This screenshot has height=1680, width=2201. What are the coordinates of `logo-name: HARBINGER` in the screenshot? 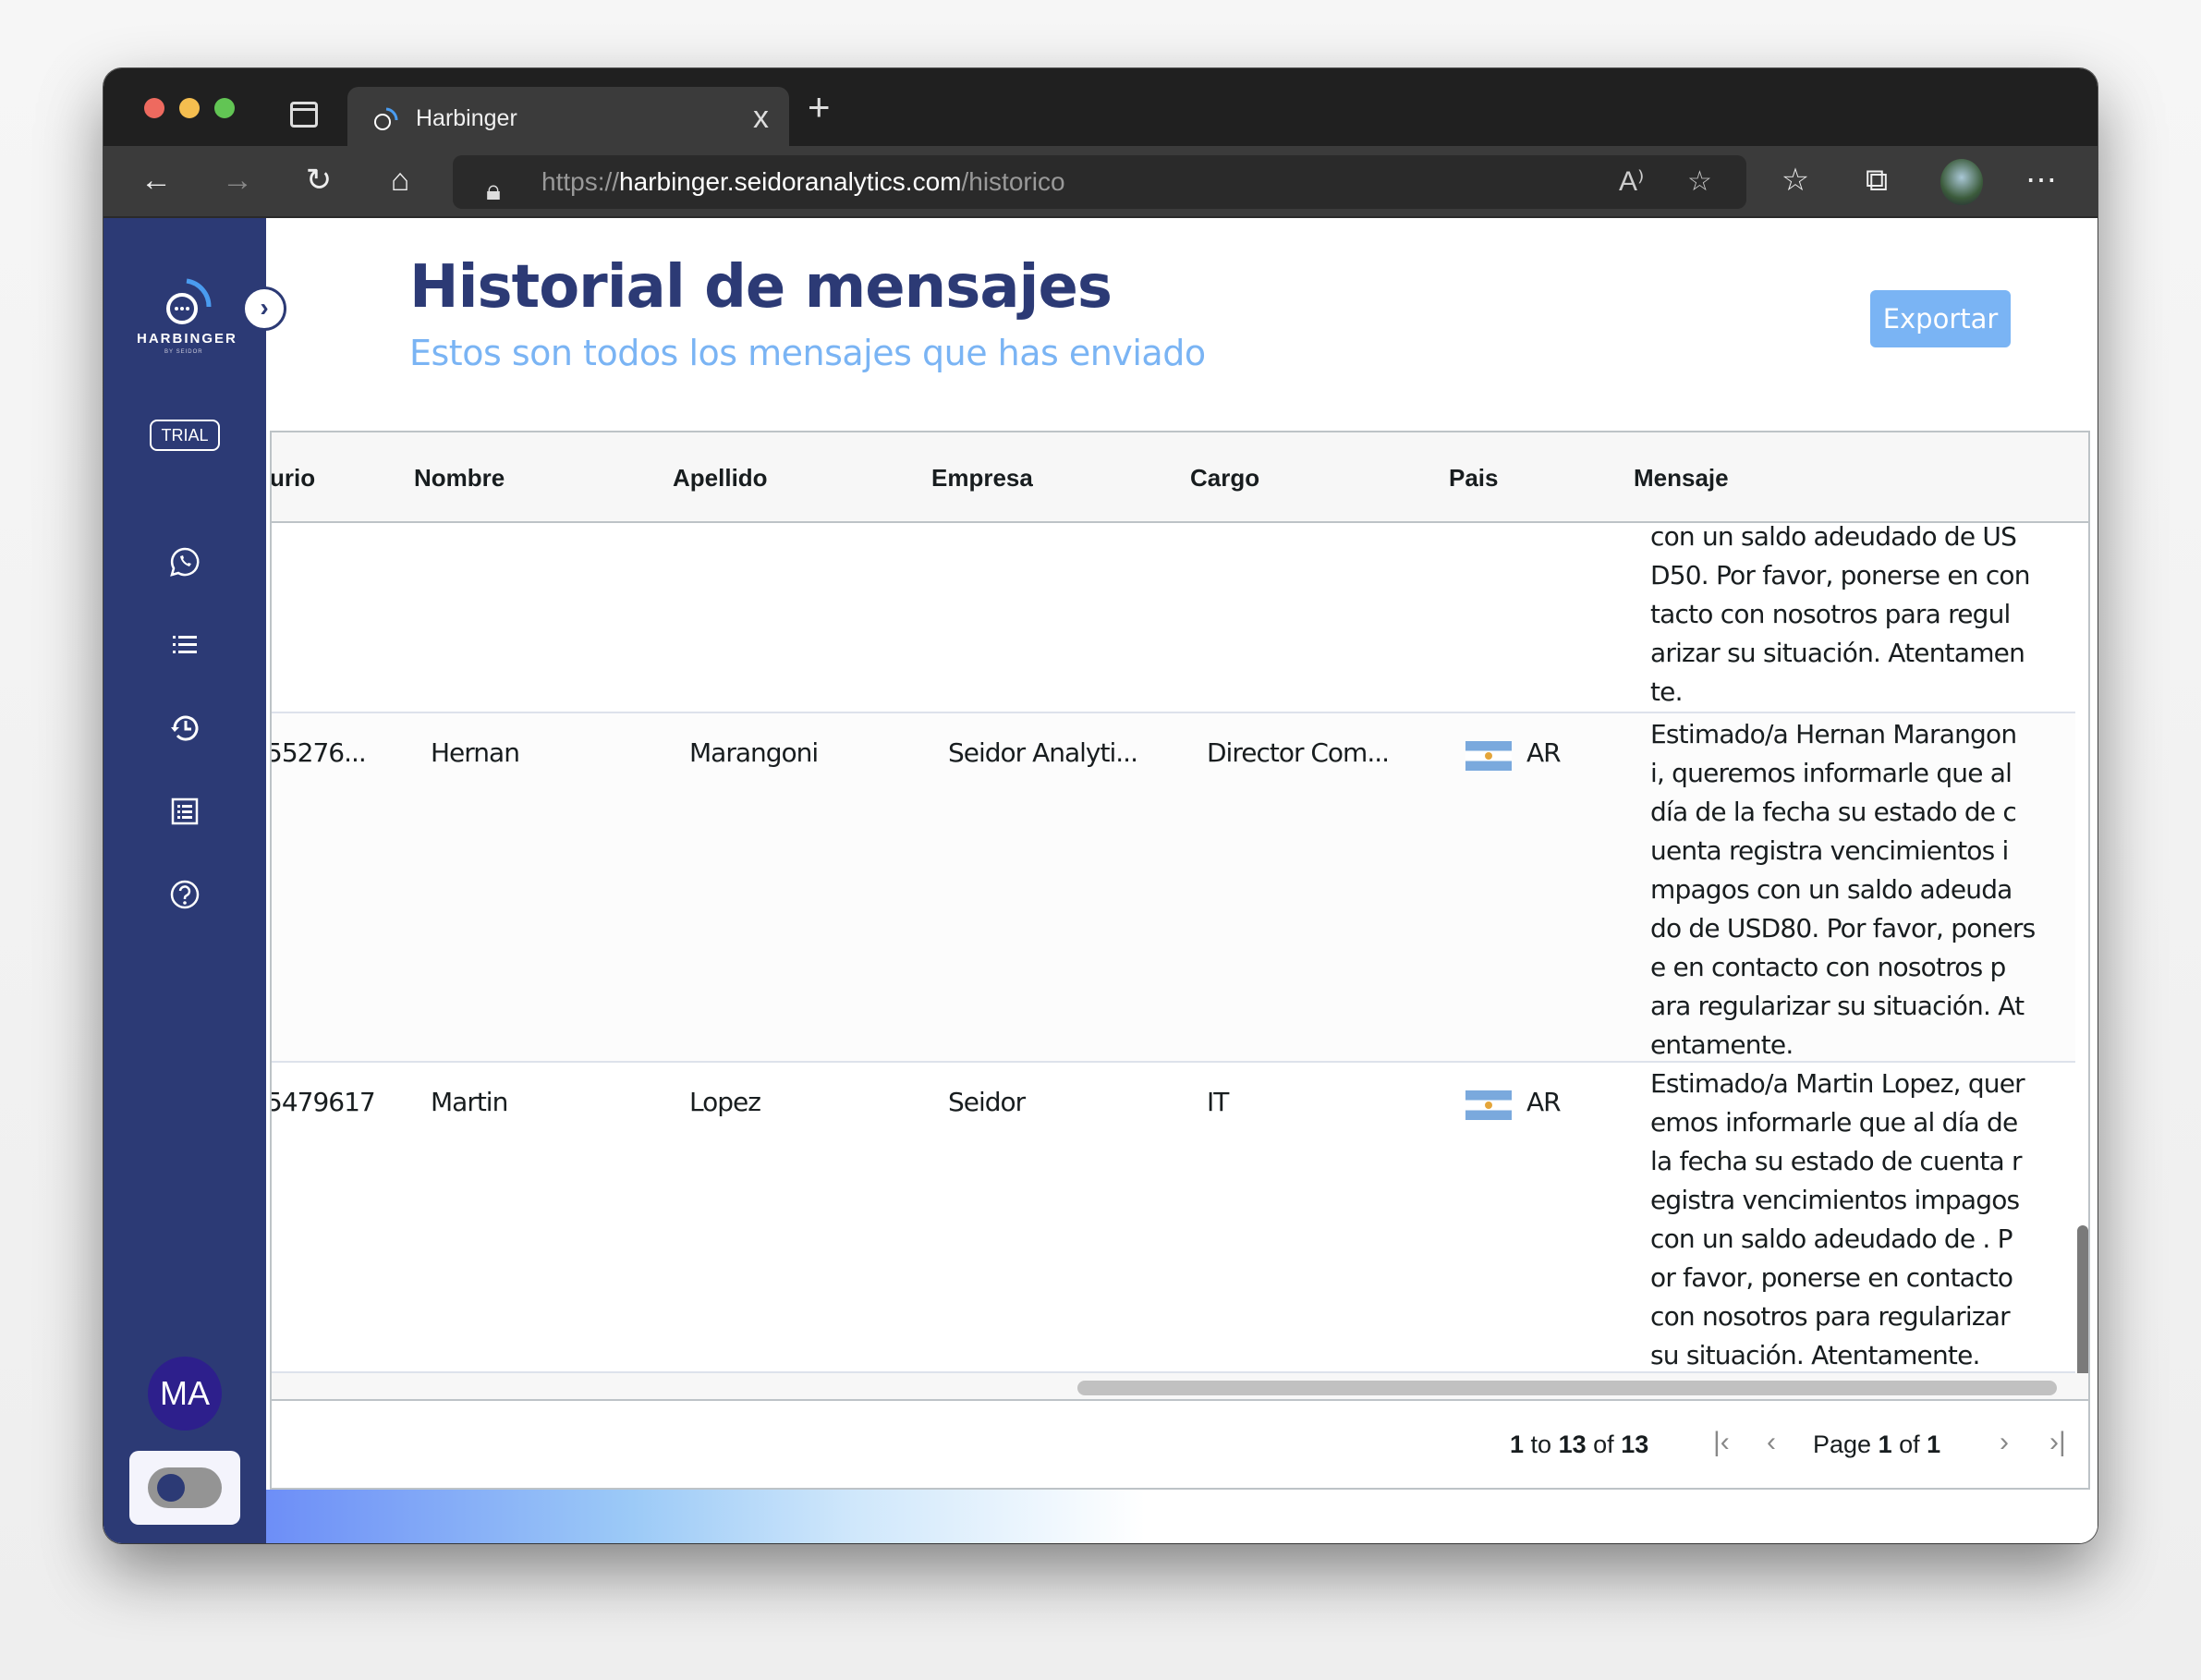 It's located at (187, 339).